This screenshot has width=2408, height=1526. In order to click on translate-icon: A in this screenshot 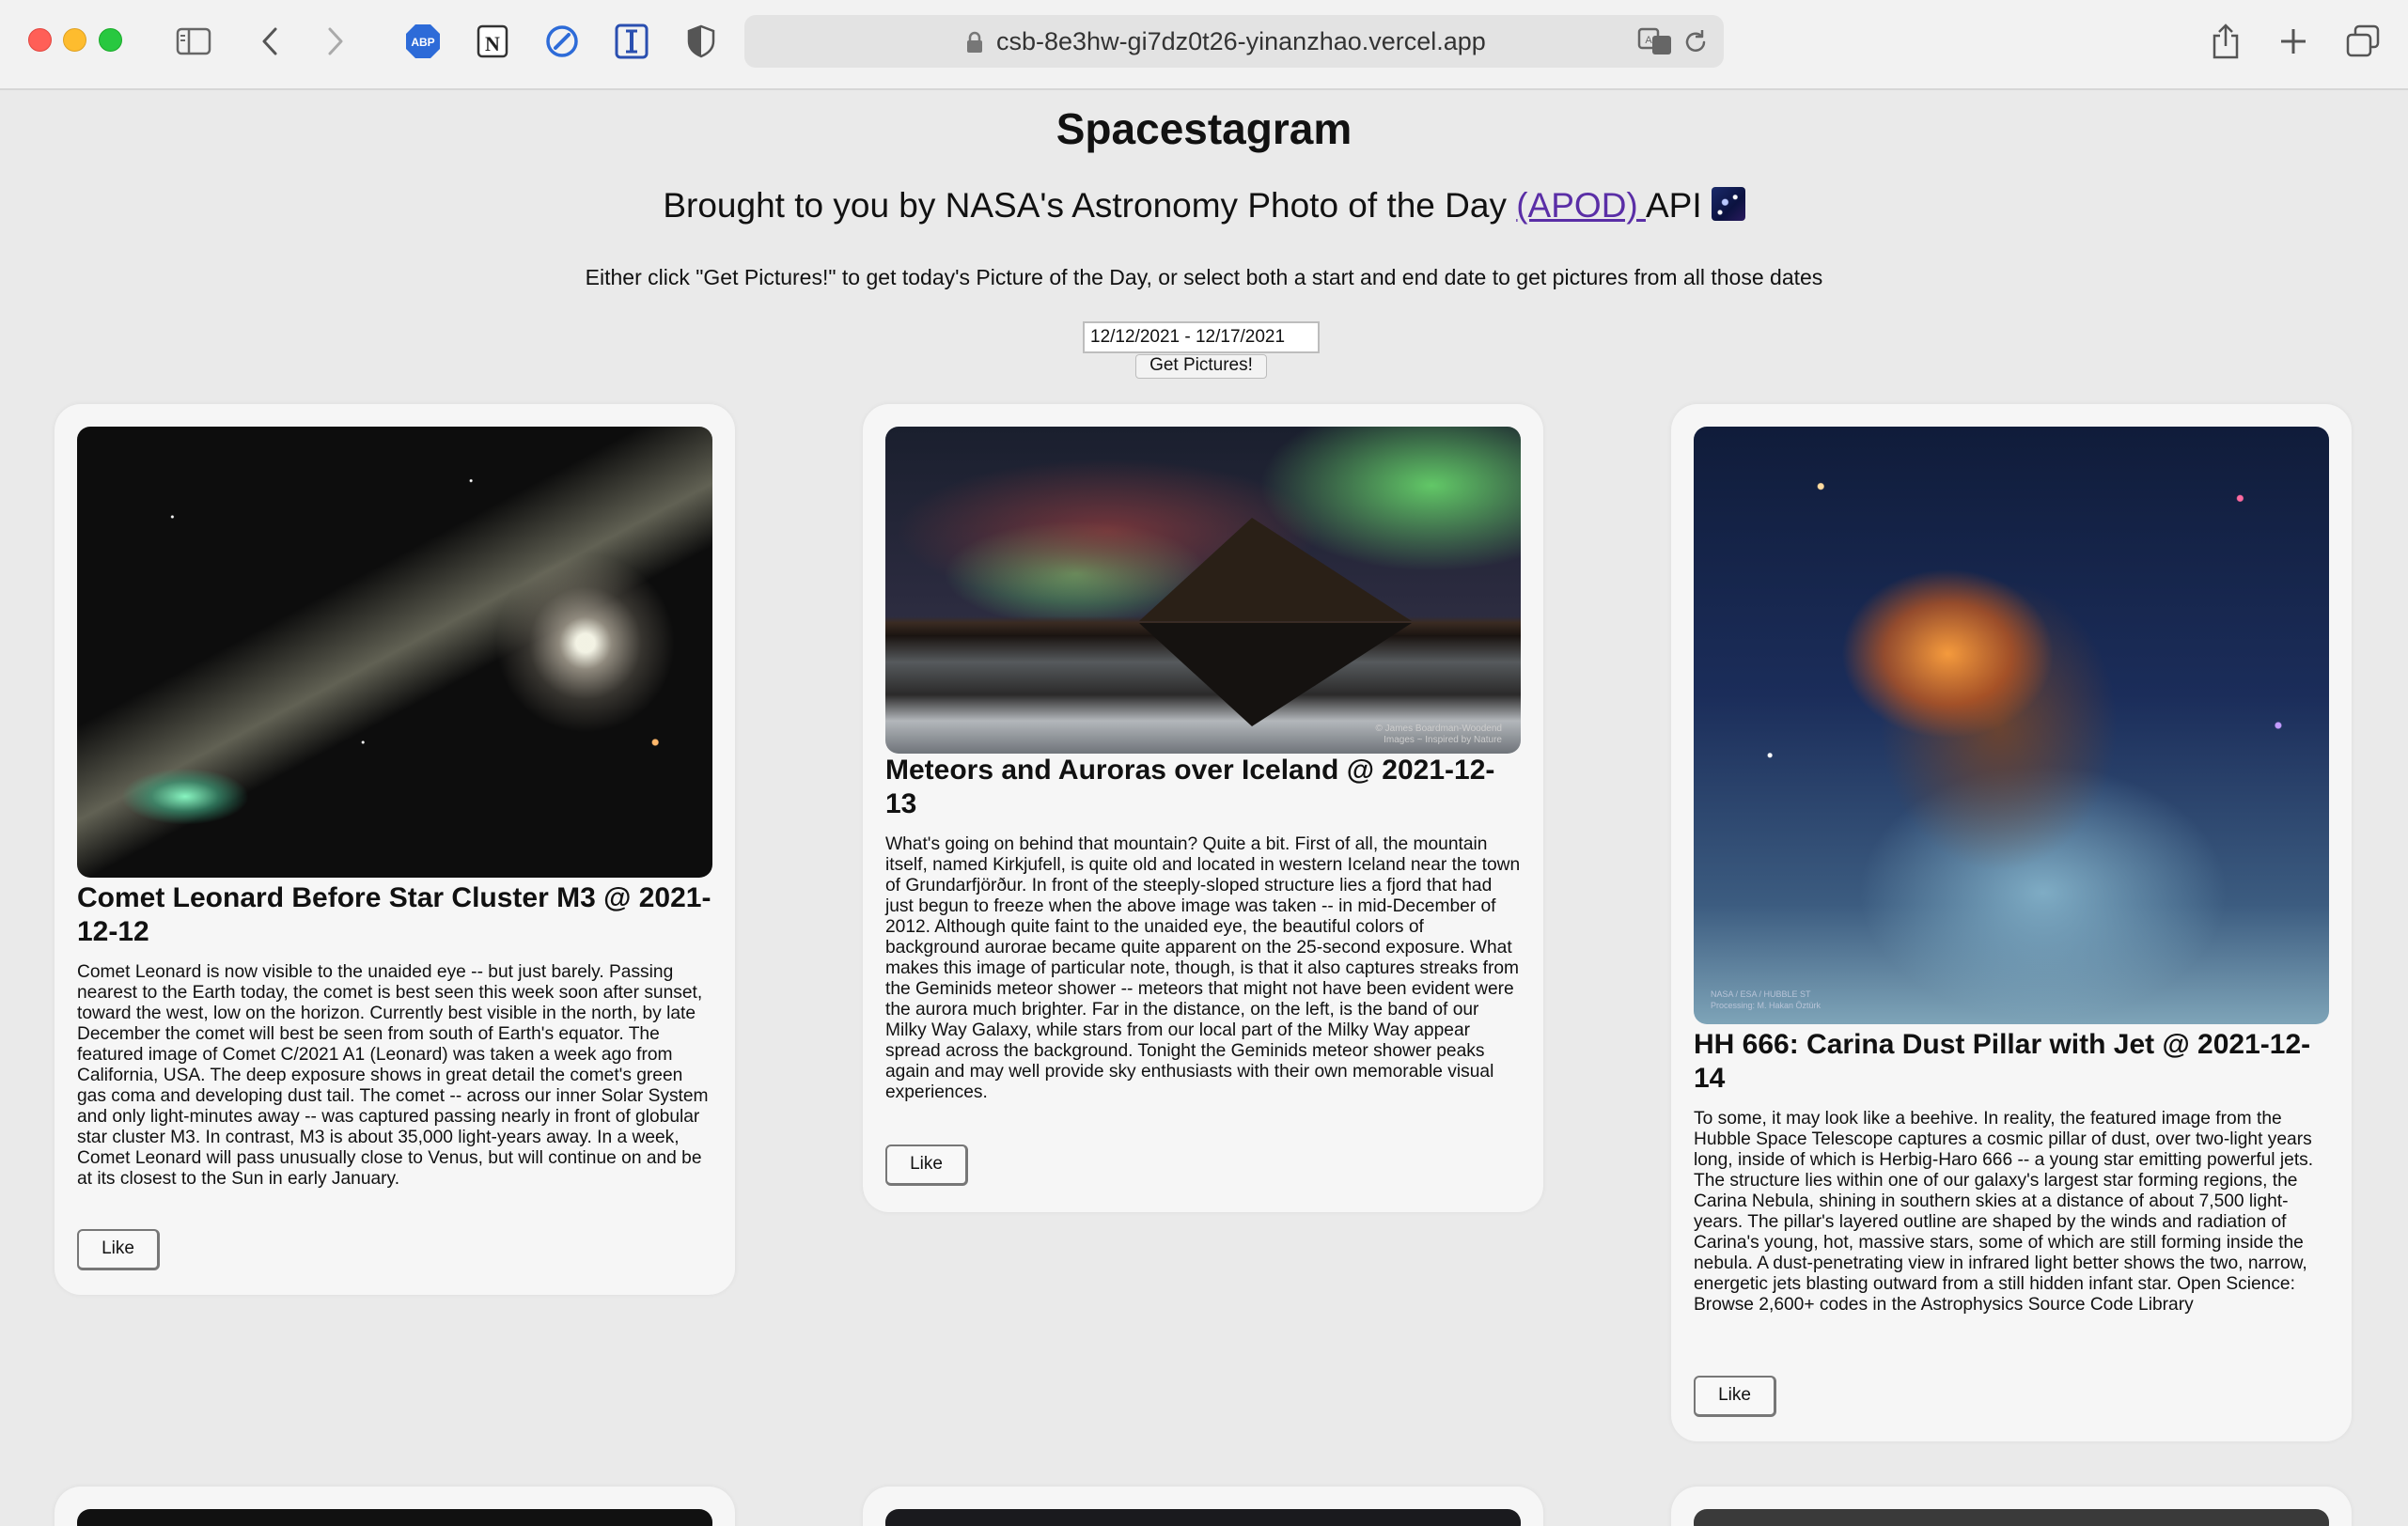, I will do `click(1655, 44)`.